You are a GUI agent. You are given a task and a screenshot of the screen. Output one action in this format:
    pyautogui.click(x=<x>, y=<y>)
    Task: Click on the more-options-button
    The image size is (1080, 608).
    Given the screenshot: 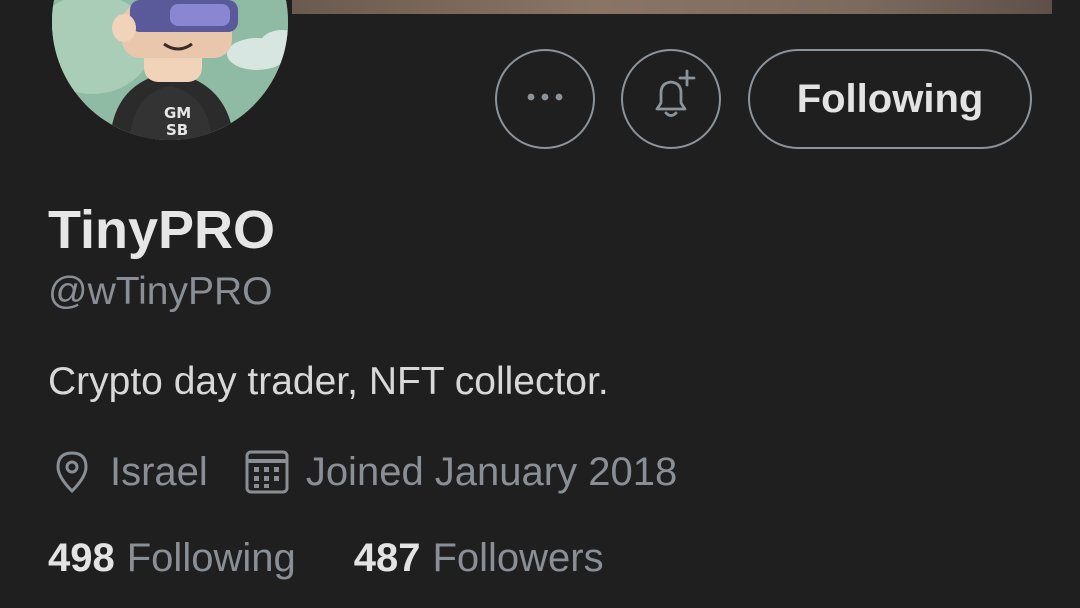 What is the action you would take?
    pyautogui.click(x=545, y=99)
    